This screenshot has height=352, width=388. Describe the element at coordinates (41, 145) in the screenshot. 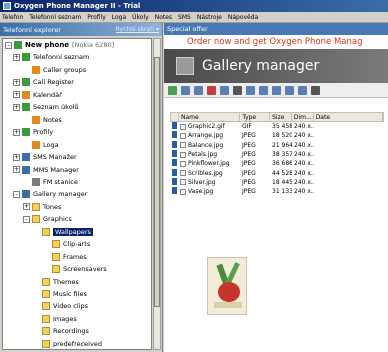

I see `tree-item: Loga` at that location.